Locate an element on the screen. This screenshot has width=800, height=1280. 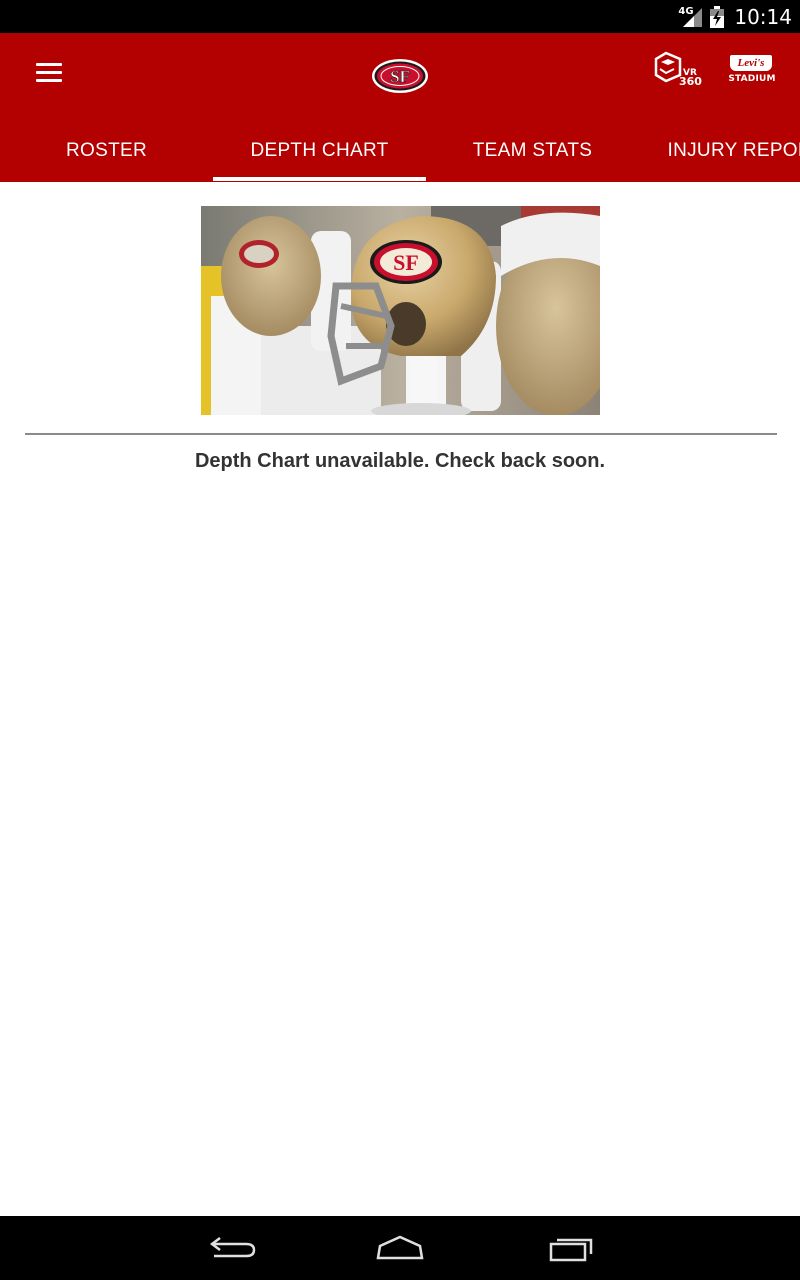
recents-icon is located at coordinates (571, 1248).